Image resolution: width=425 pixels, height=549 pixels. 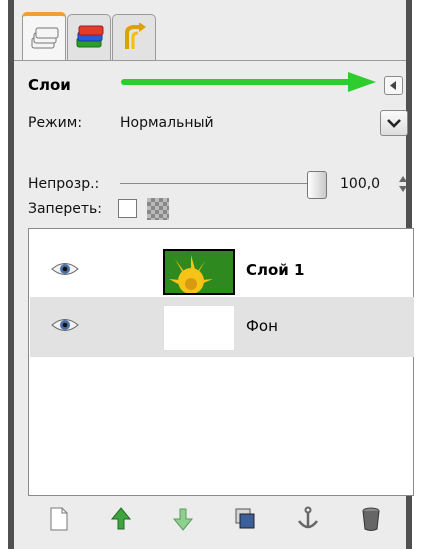 I want to click on mode-dropdown-button, so click(x=394, y=123).